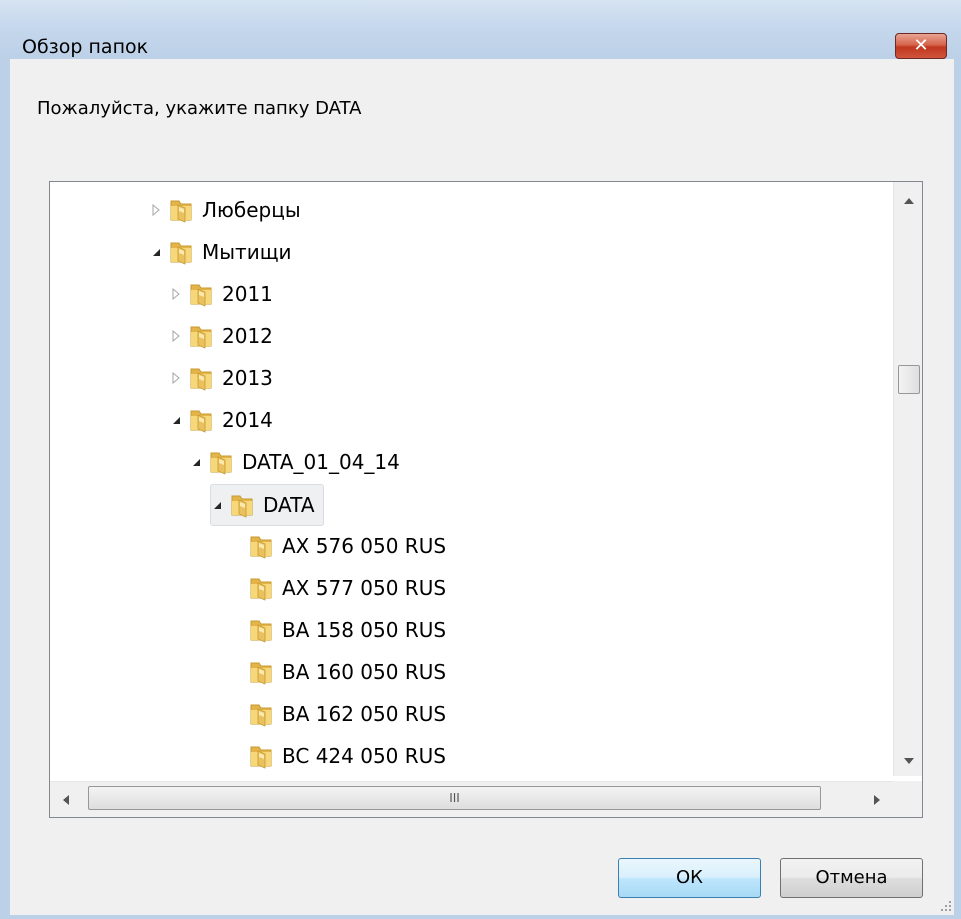 The width and height of the screenshot is (961, 919). I want to click on tree-item: 2014, so click(221, 420).